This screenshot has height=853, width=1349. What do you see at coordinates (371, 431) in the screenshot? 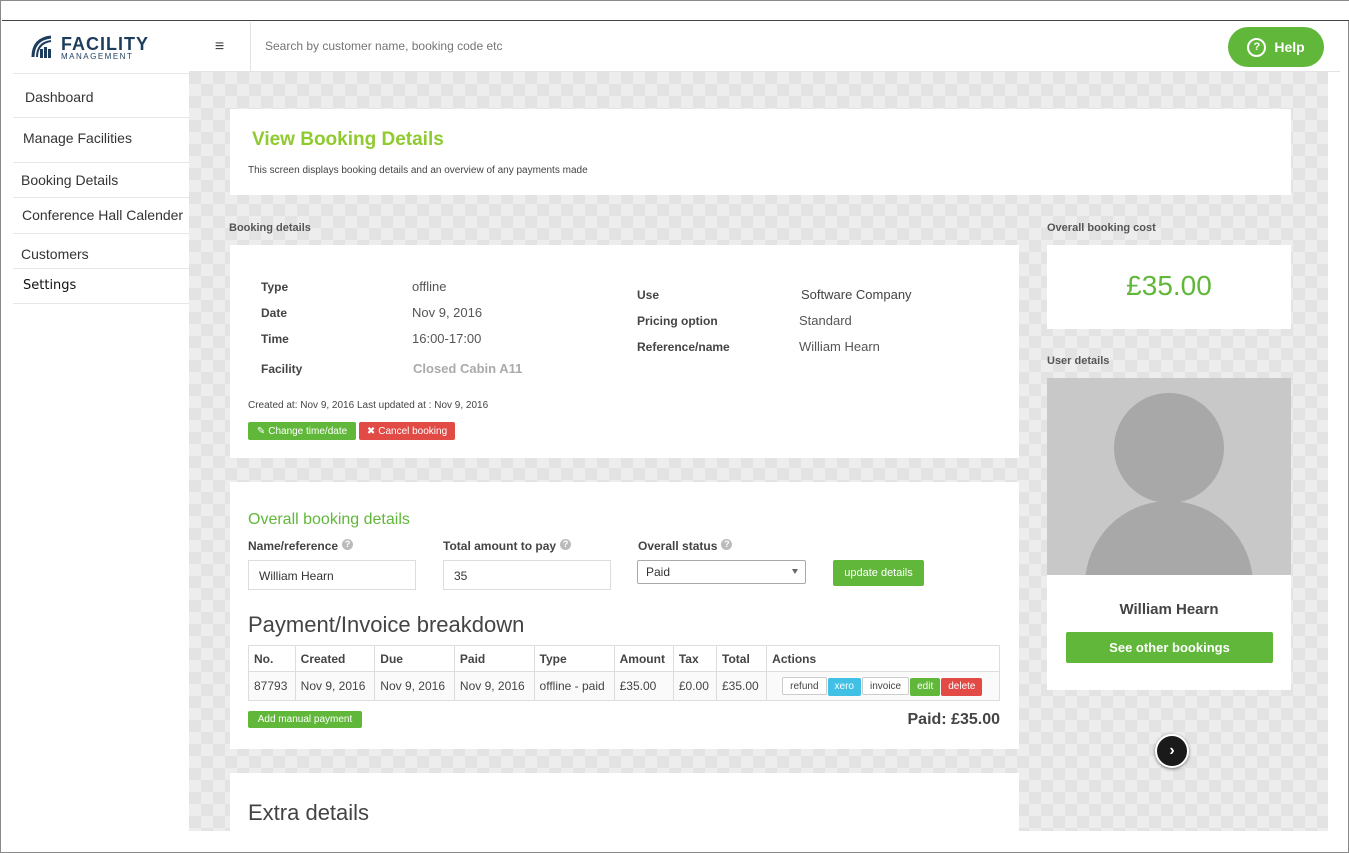
I see `close-icon: ✖` at bounding box center [371, 431].